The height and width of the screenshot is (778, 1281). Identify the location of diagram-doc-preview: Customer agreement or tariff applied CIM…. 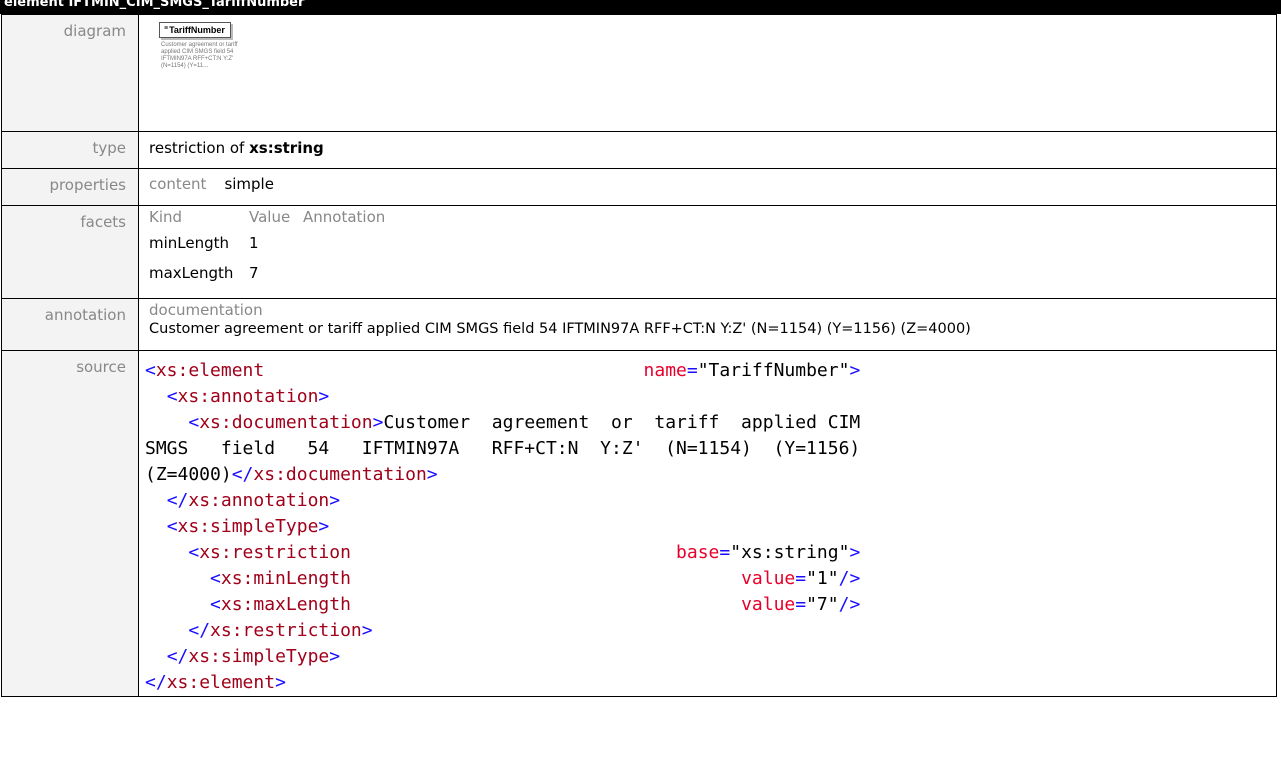
(199, 55).